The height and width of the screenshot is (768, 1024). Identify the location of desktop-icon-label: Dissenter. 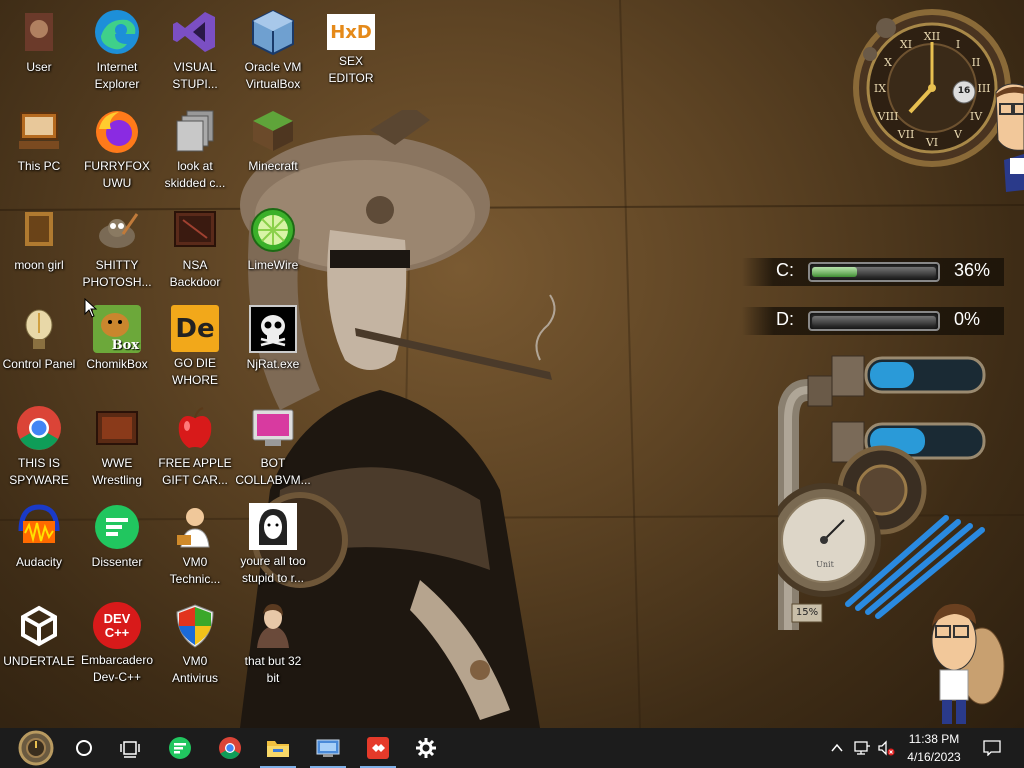
(117, 562).